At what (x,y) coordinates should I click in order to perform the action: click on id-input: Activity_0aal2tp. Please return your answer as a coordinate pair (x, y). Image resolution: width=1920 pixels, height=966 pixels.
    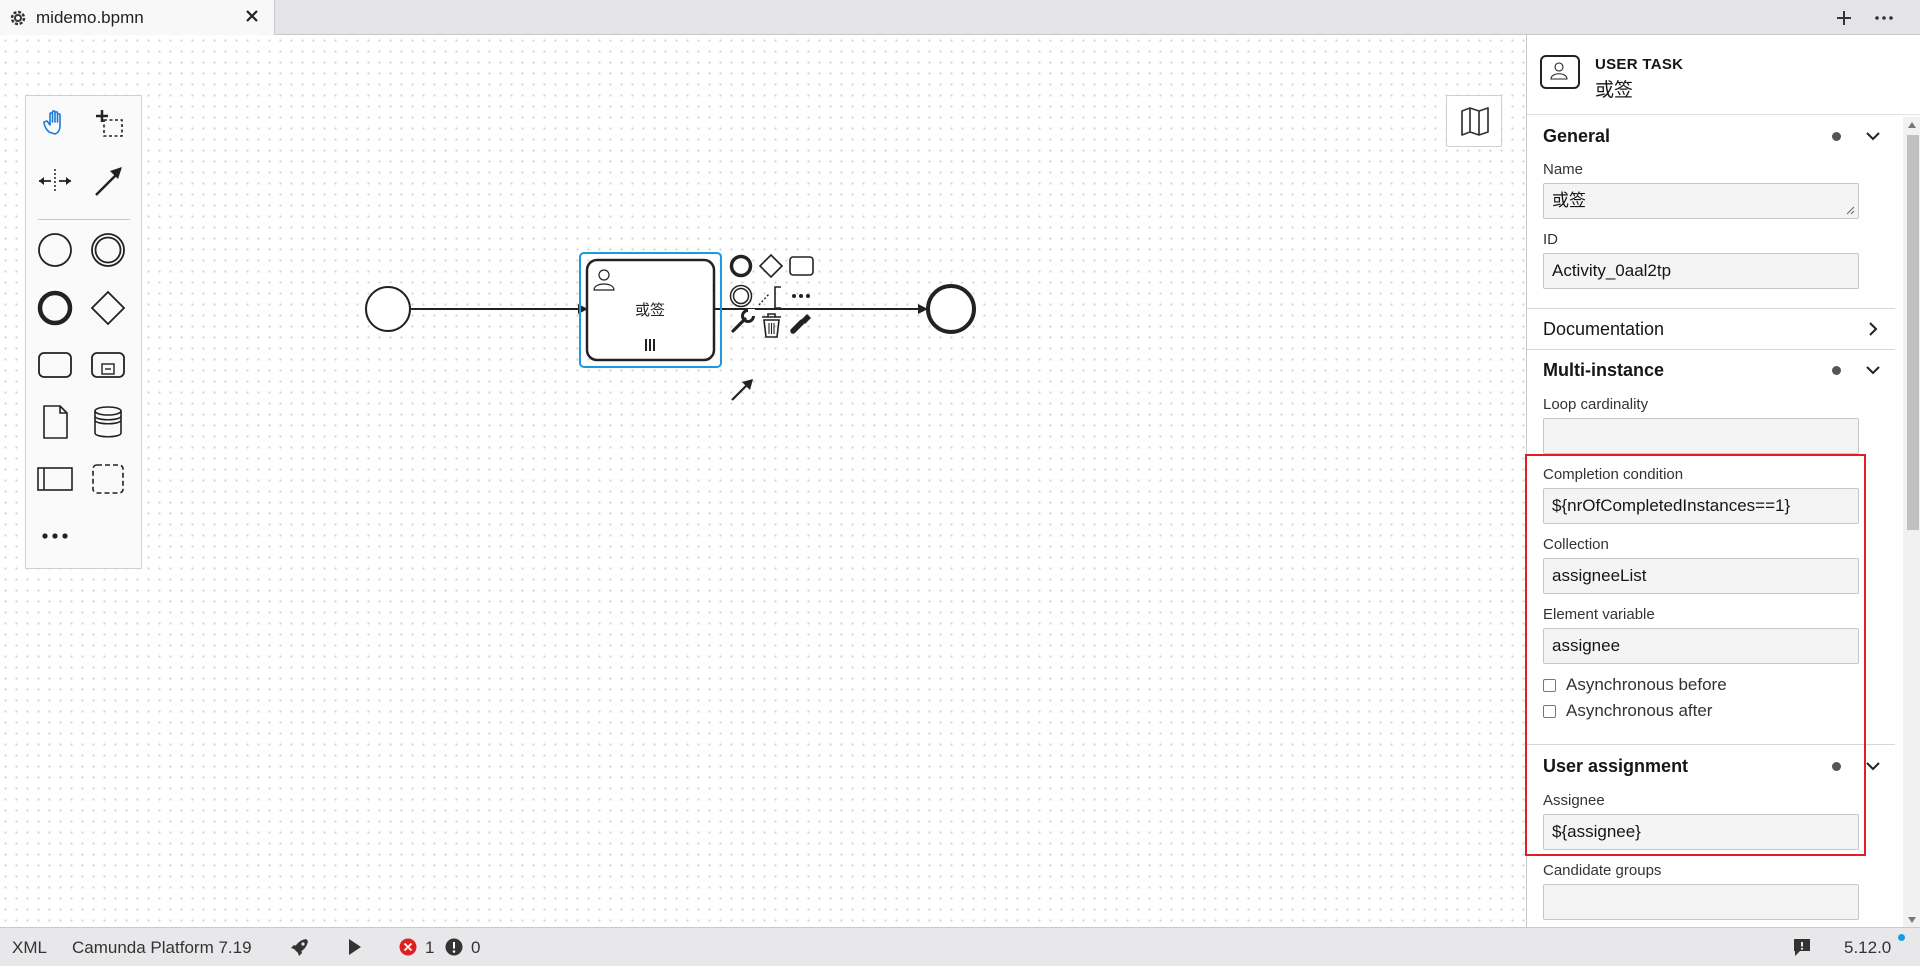
    Looking at the image, I should click on (1701, 271).